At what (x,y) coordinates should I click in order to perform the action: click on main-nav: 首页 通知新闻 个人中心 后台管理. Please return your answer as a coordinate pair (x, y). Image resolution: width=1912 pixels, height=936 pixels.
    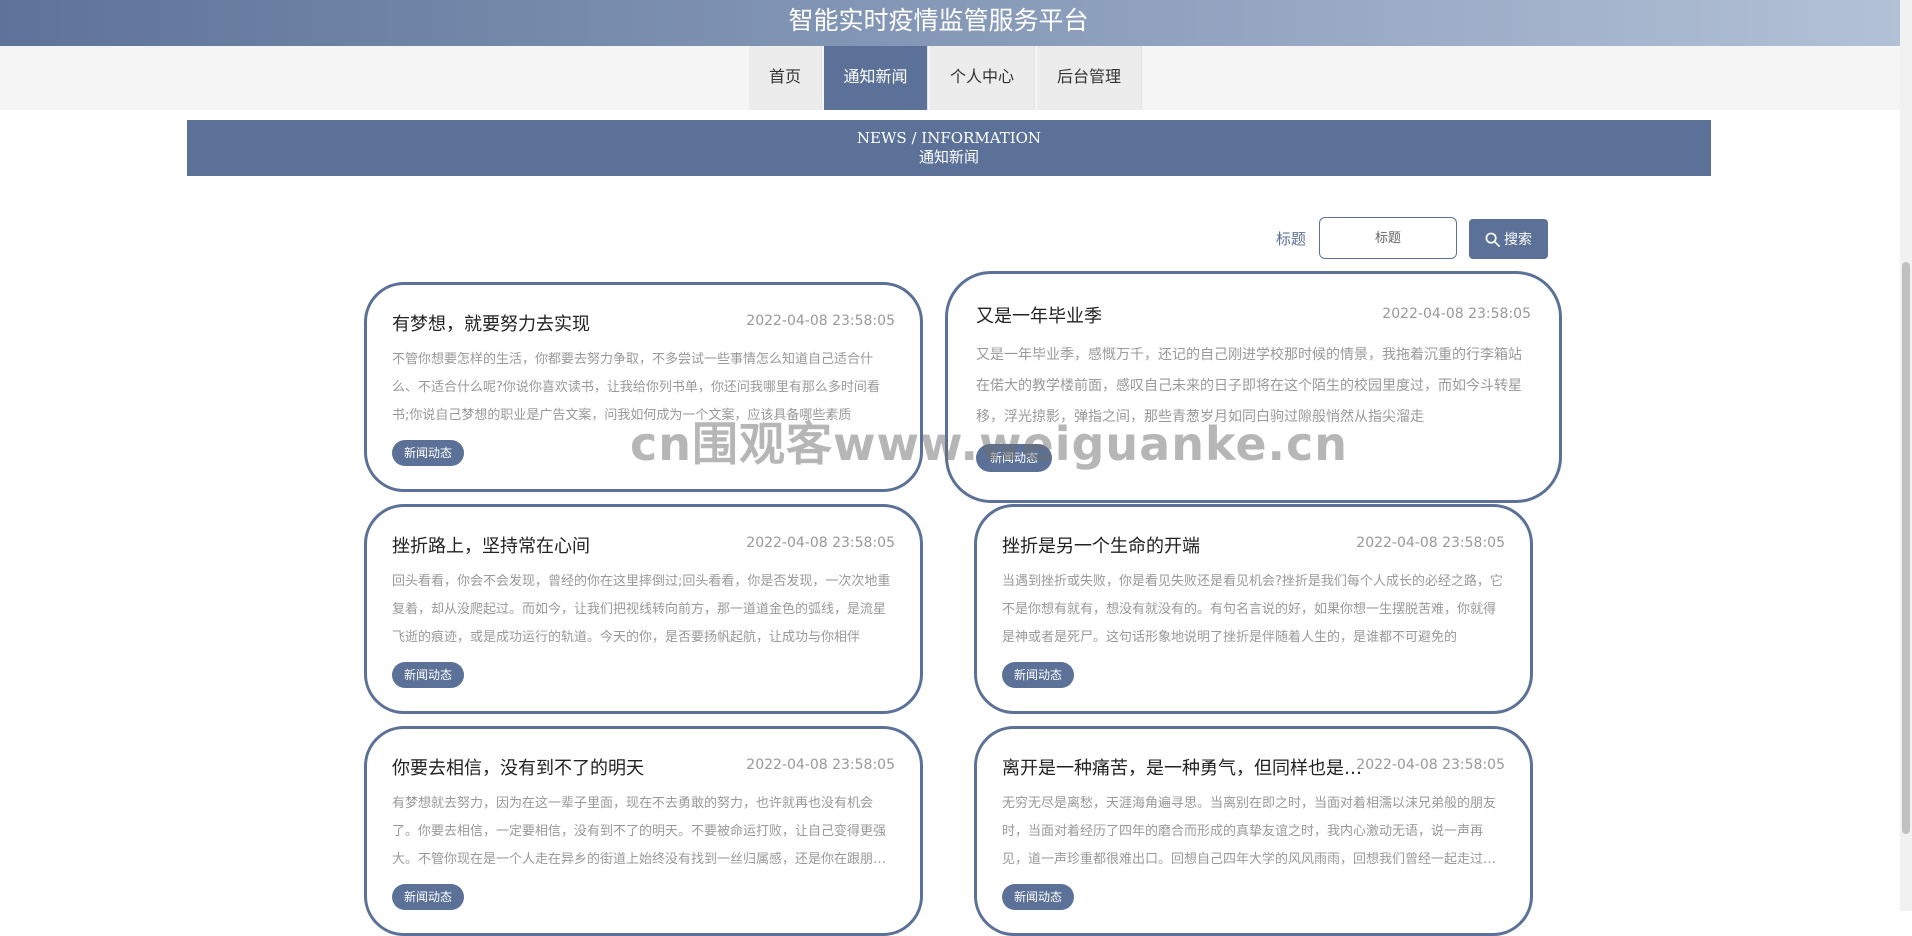
    Looking at the image, I should click on (950, 78).